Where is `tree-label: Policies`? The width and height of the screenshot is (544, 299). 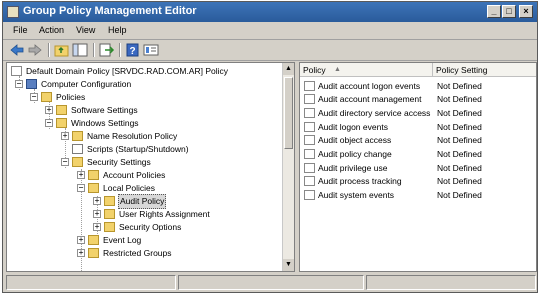
tree-label: Policies is located at coordinates (71, 97).